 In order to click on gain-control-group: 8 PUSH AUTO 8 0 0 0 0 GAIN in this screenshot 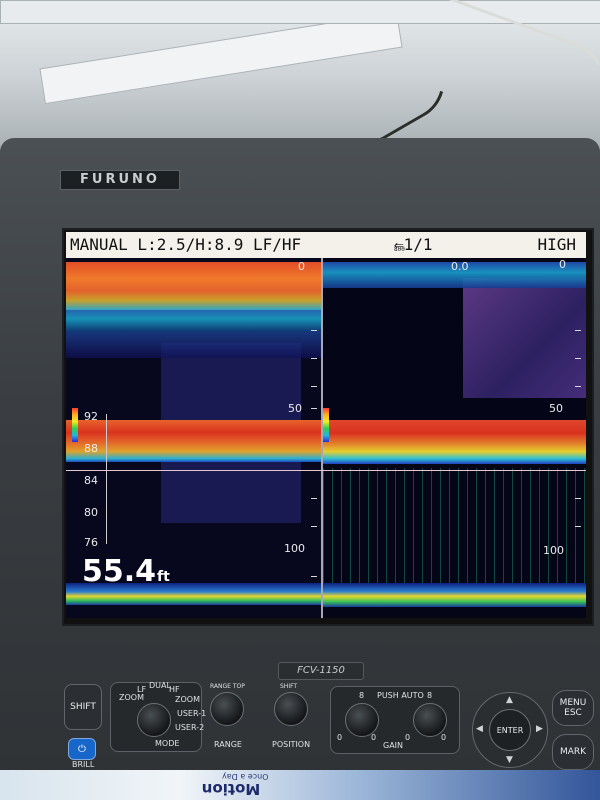, I will do `click(395, 720)`.